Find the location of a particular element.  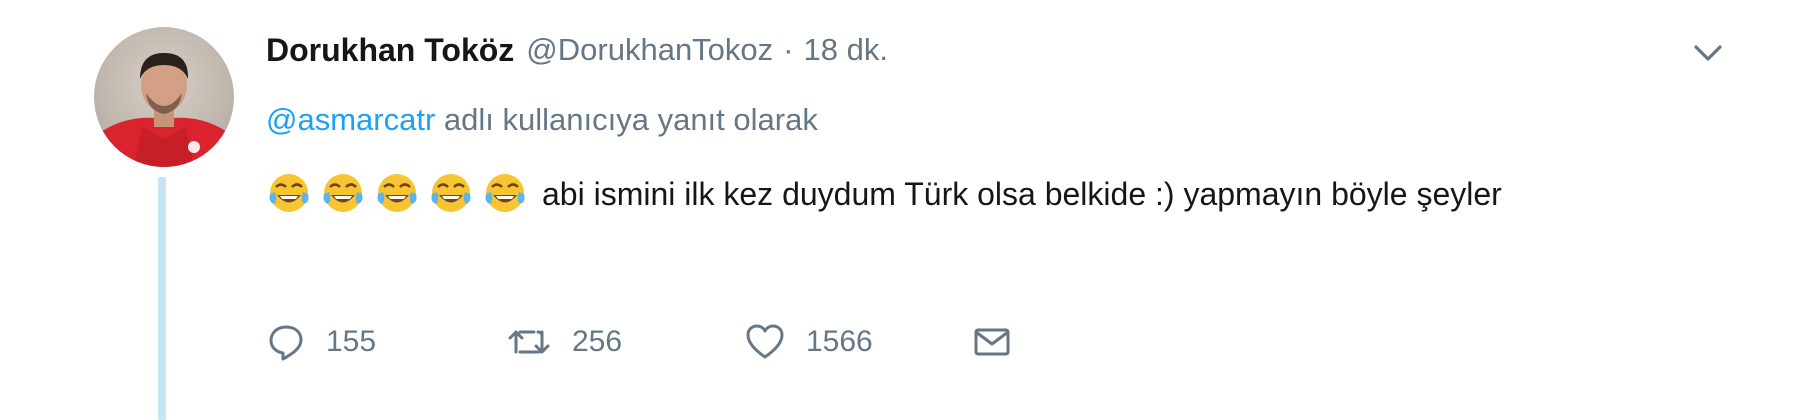

tweet-header: Dorukhan Toköz @DorukhanTokoz · 18 dk. is located at coordinates (577, 50).